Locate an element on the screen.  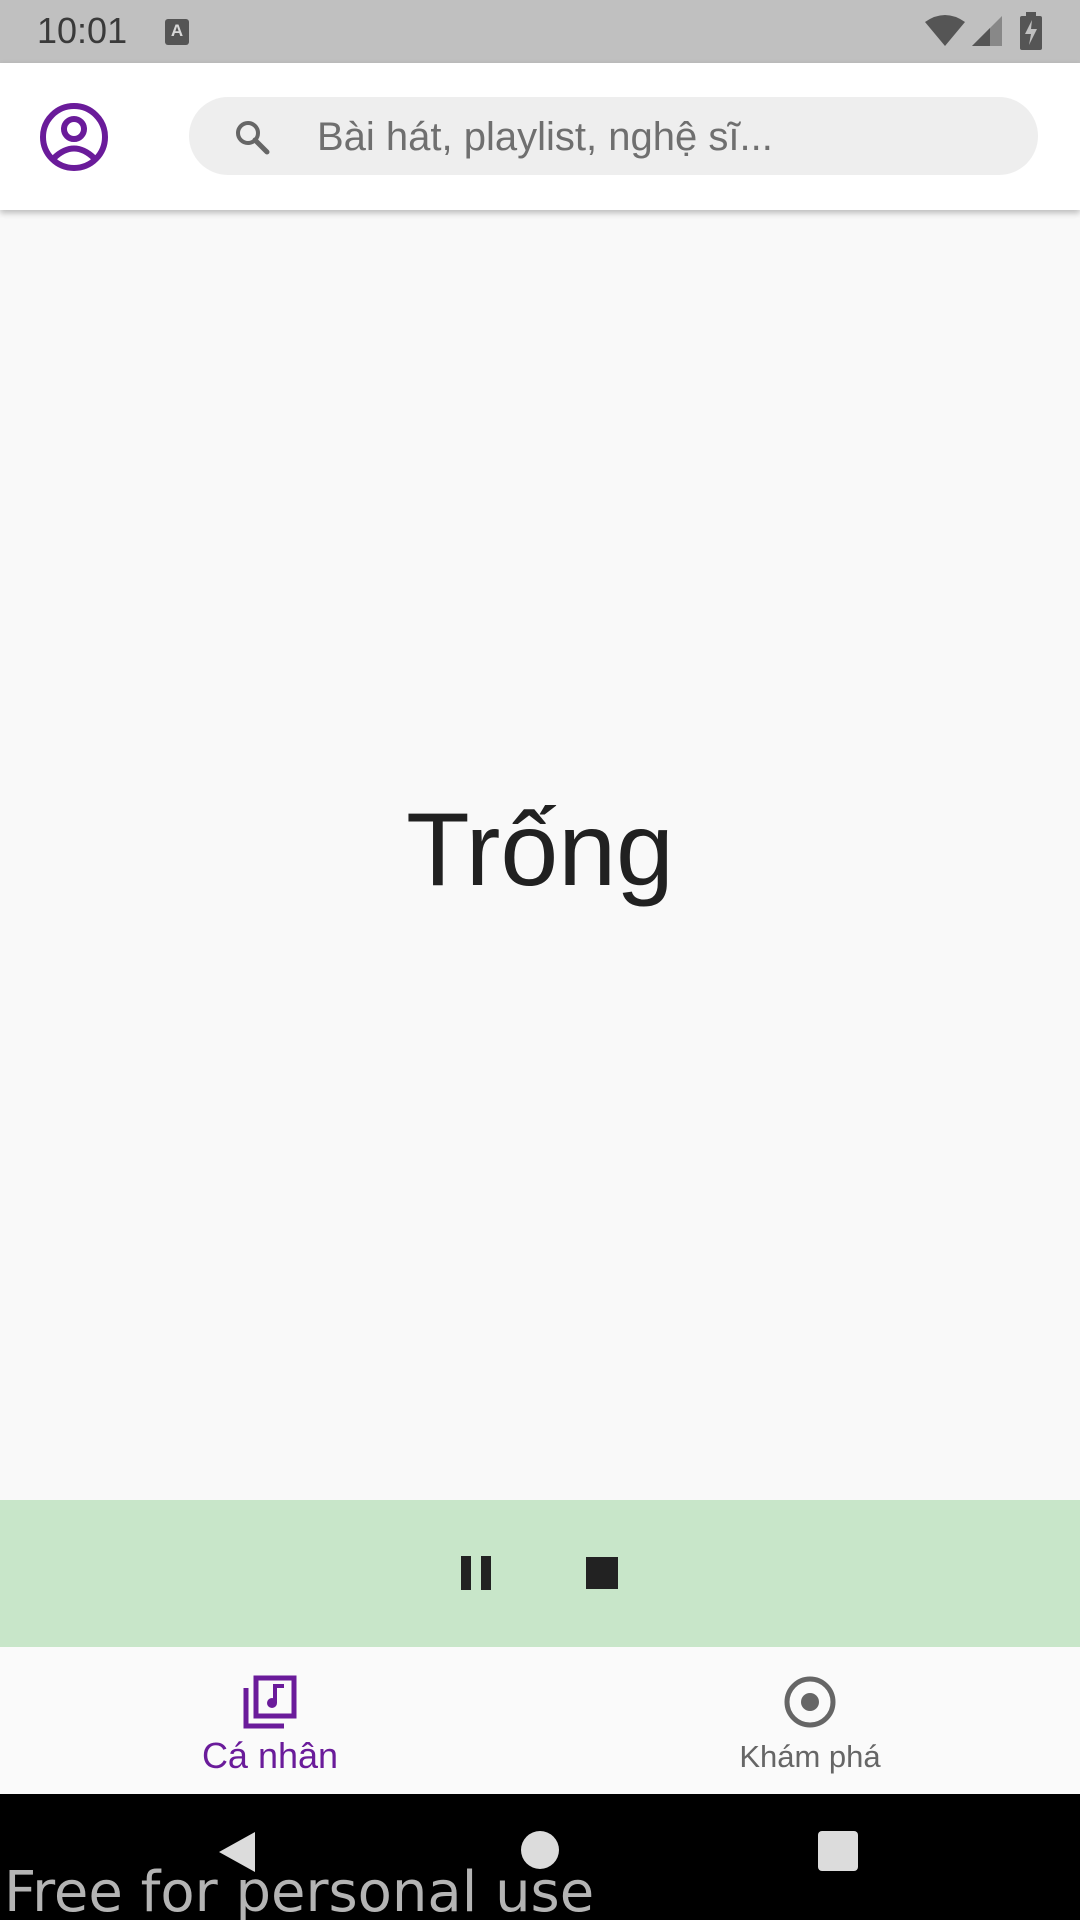
battery-charging-icon is located at coordinates (1031, 31).